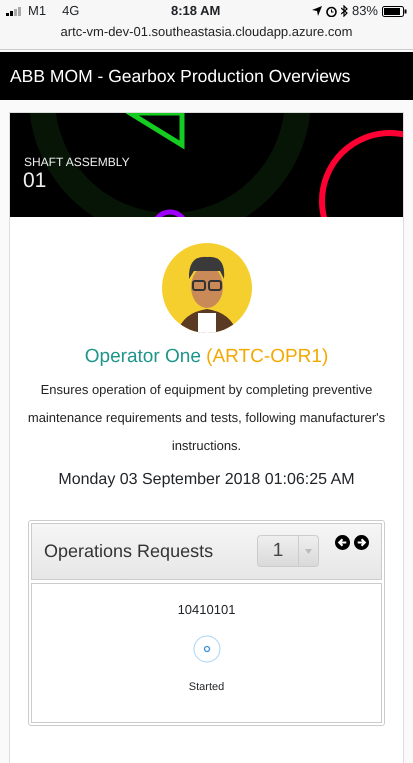 The width and height of the screenshot is (413, 763). What do you see at coordinates (288, 551) in the screenshot?
I see `page-select: 1` at bounding box center [288, 551].